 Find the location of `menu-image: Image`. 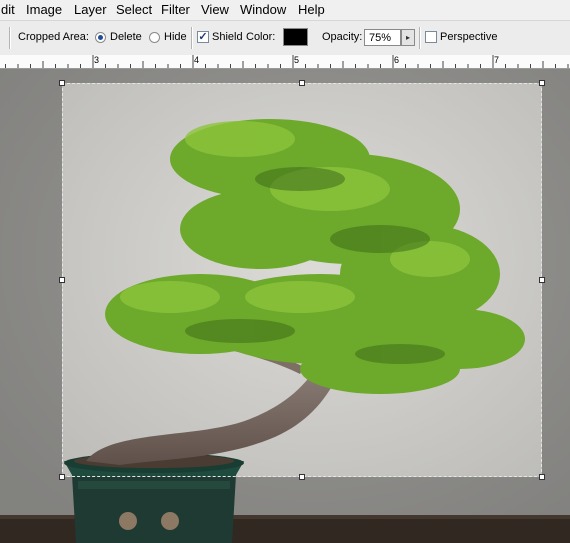

menu-image: Image is located at coordinates (44, 9).